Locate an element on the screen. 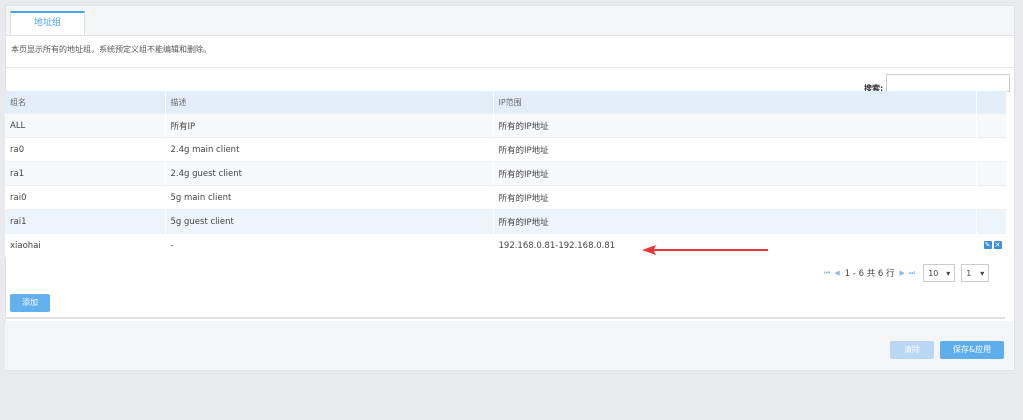  table-row: ra1 2.4g guest client 所有的IP地址 is located at coordinates (506, 173).